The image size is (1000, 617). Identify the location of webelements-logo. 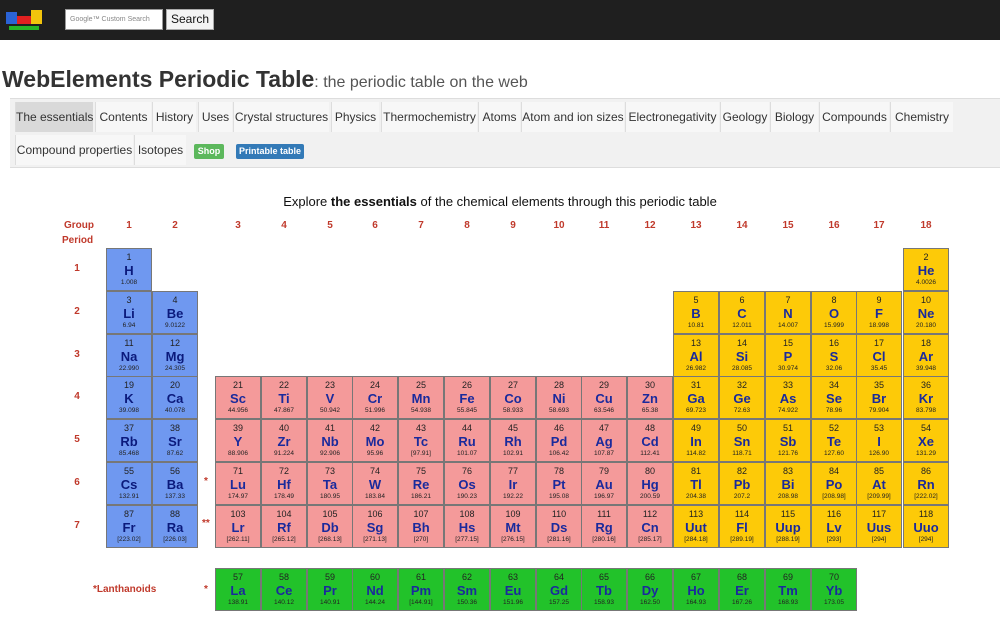
(24, 20).